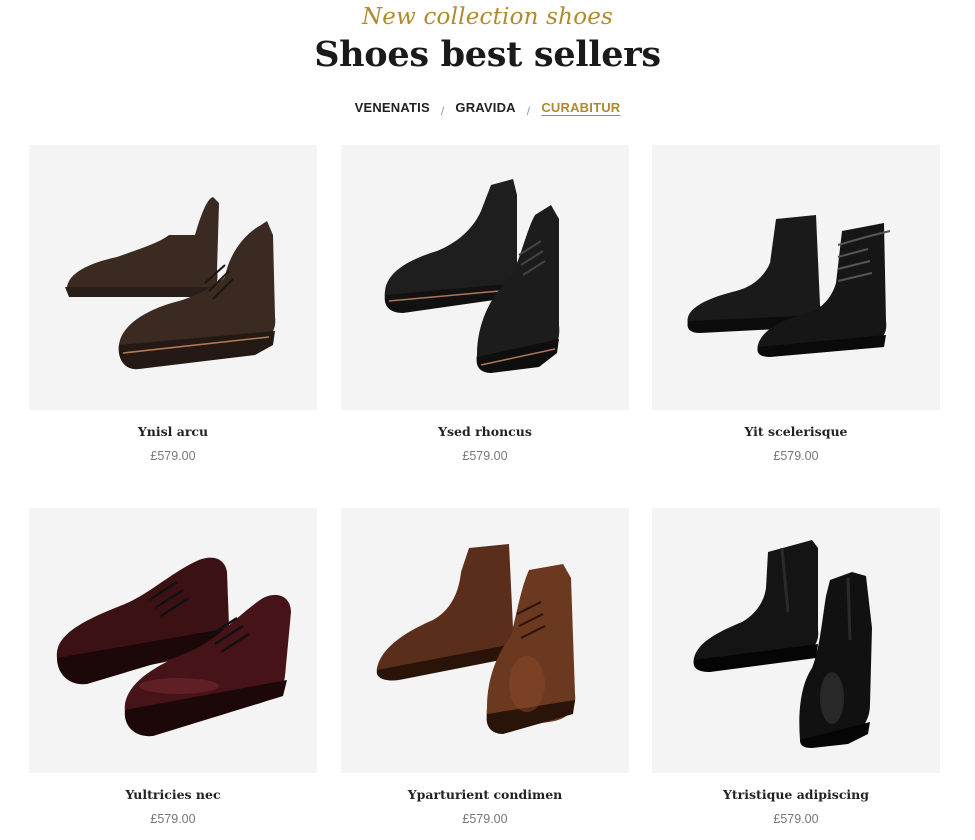 This screenshot has width=975, height=840. What do you see at coordinates (485, 794) in the screenshot?
I see `product-name: Yparturient condimen` at bounding box center [485, 794].